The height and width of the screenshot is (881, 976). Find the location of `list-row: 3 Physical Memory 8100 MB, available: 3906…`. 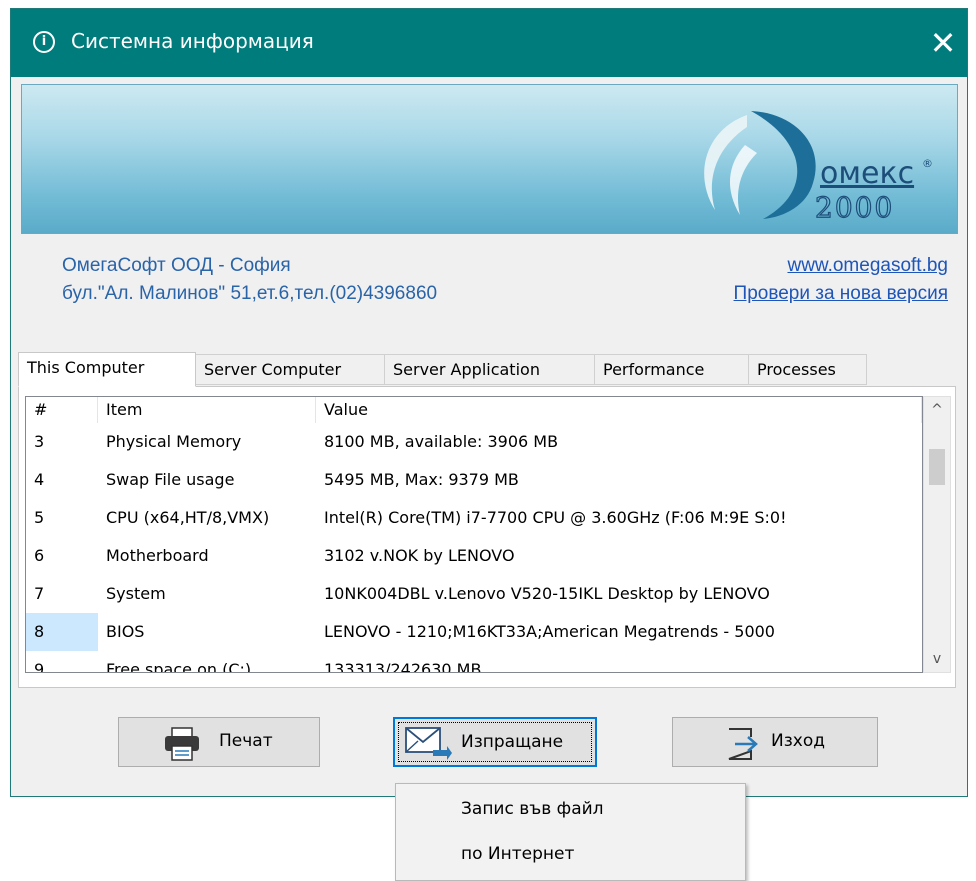

list-row: 3 Physical Memory 8100 MB, available: 3906… is located at coordinates (474, 442).